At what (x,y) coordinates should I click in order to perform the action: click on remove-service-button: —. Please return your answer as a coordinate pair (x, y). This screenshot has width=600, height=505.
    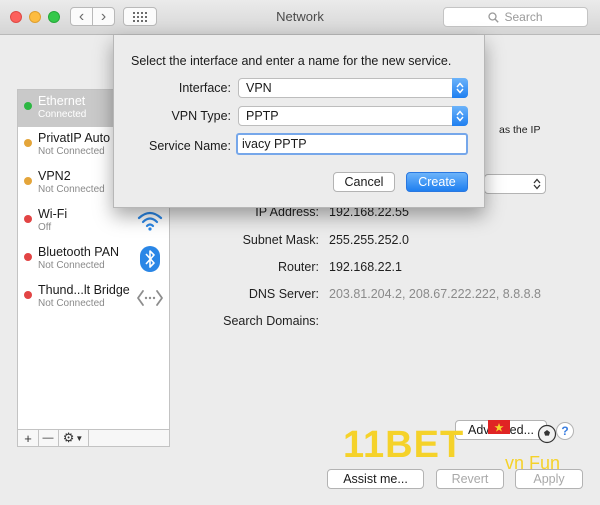
    Looking at the image, I should click on (48, 438).